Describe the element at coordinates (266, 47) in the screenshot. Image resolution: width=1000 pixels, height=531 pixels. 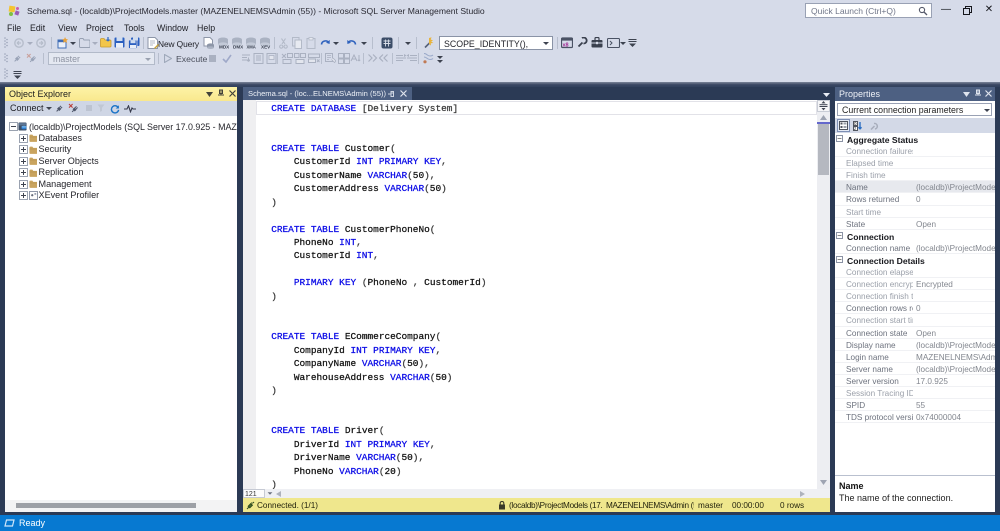
I see `svg-text: XEV` at that location.